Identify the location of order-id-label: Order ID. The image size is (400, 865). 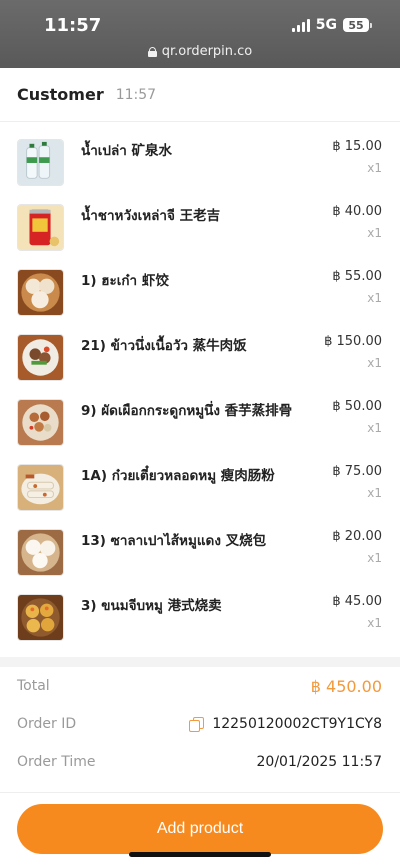
(47, 724).